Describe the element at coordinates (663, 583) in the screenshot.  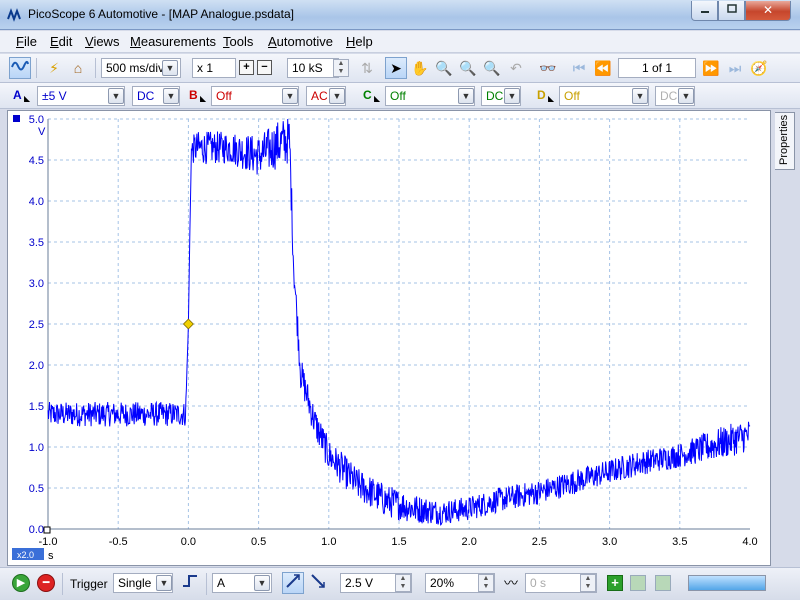
I see `delete-measurement-button` at that location.